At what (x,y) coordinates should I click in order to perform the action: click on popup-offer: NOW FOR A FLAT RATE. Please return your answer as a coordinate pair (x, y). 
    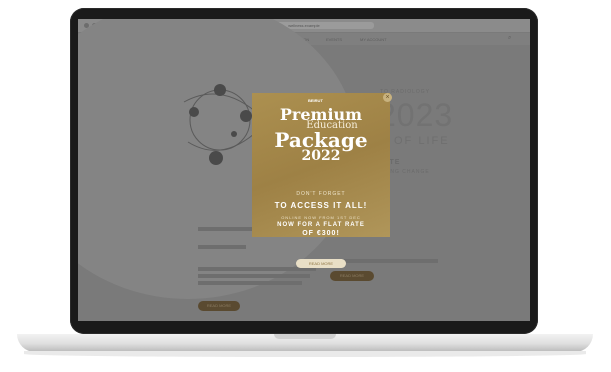
    Looking at the image, I should click on (321, 225).